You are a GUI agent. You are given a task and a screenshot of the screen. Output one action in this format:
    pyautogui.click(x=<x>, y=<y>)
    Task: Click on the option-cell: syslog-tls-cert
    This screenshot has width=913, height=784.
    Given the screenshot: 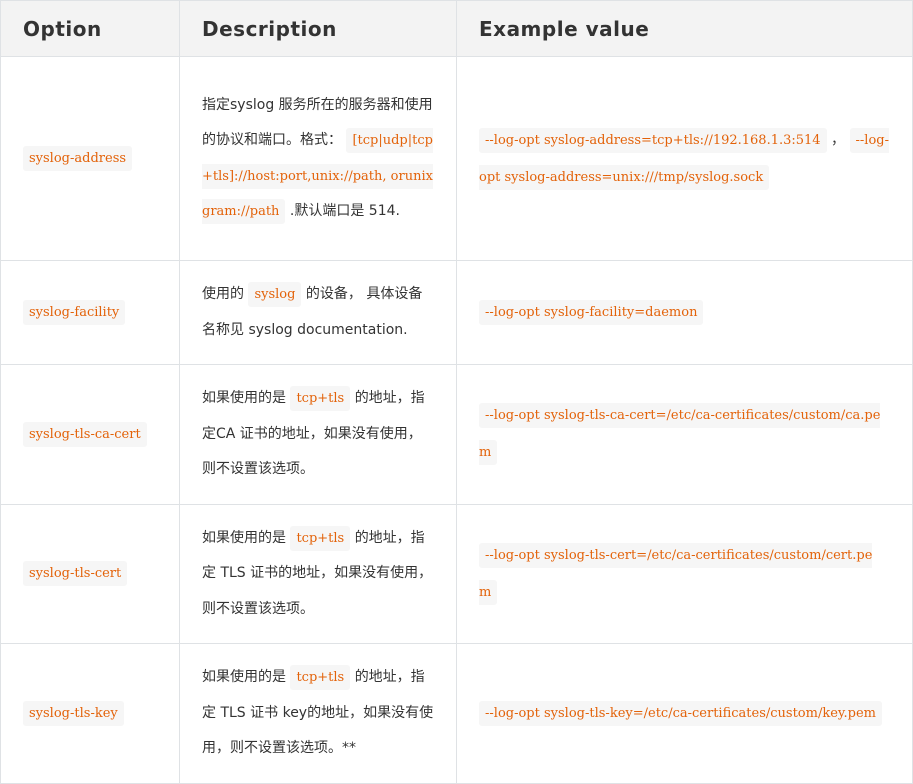 What is the action you would take?
    pyautogui.click(x=90, y=573)
    